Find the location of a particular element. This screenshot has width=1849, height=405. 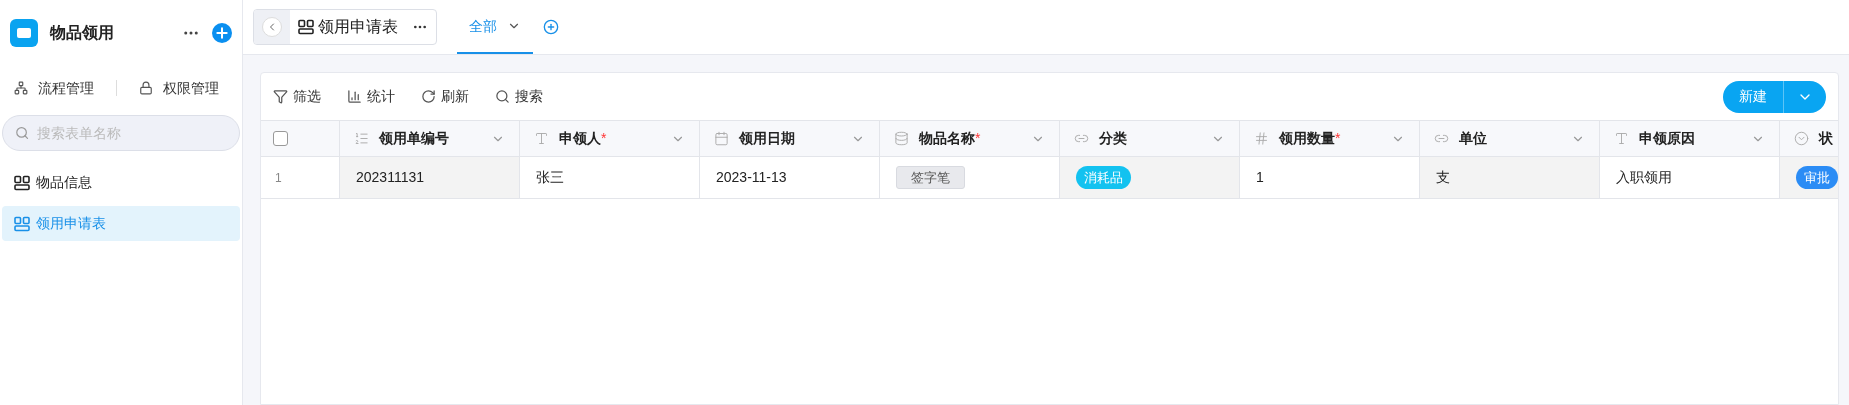

page-title: 领用申请表 is located at coordinates (358, 27).